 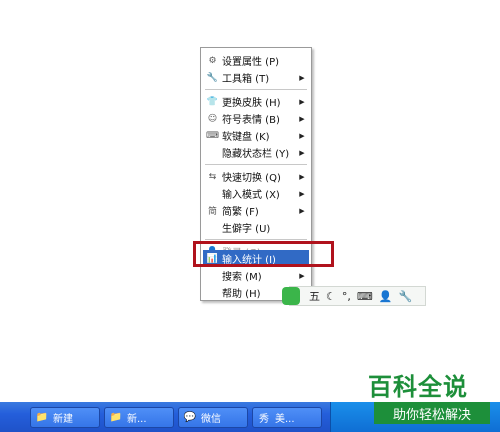 I want to click on wechat-icon: 💬, so click(x=190, y=417).